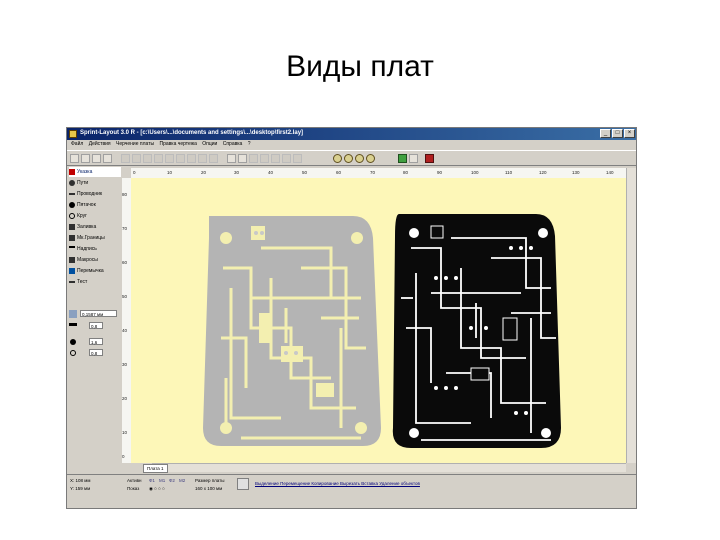 Image resolution: width=720 pixels, height=540 pixels. Describe the element at coordinates (169, 158) in the screenshot. I see `duplicate-icon` at that location.